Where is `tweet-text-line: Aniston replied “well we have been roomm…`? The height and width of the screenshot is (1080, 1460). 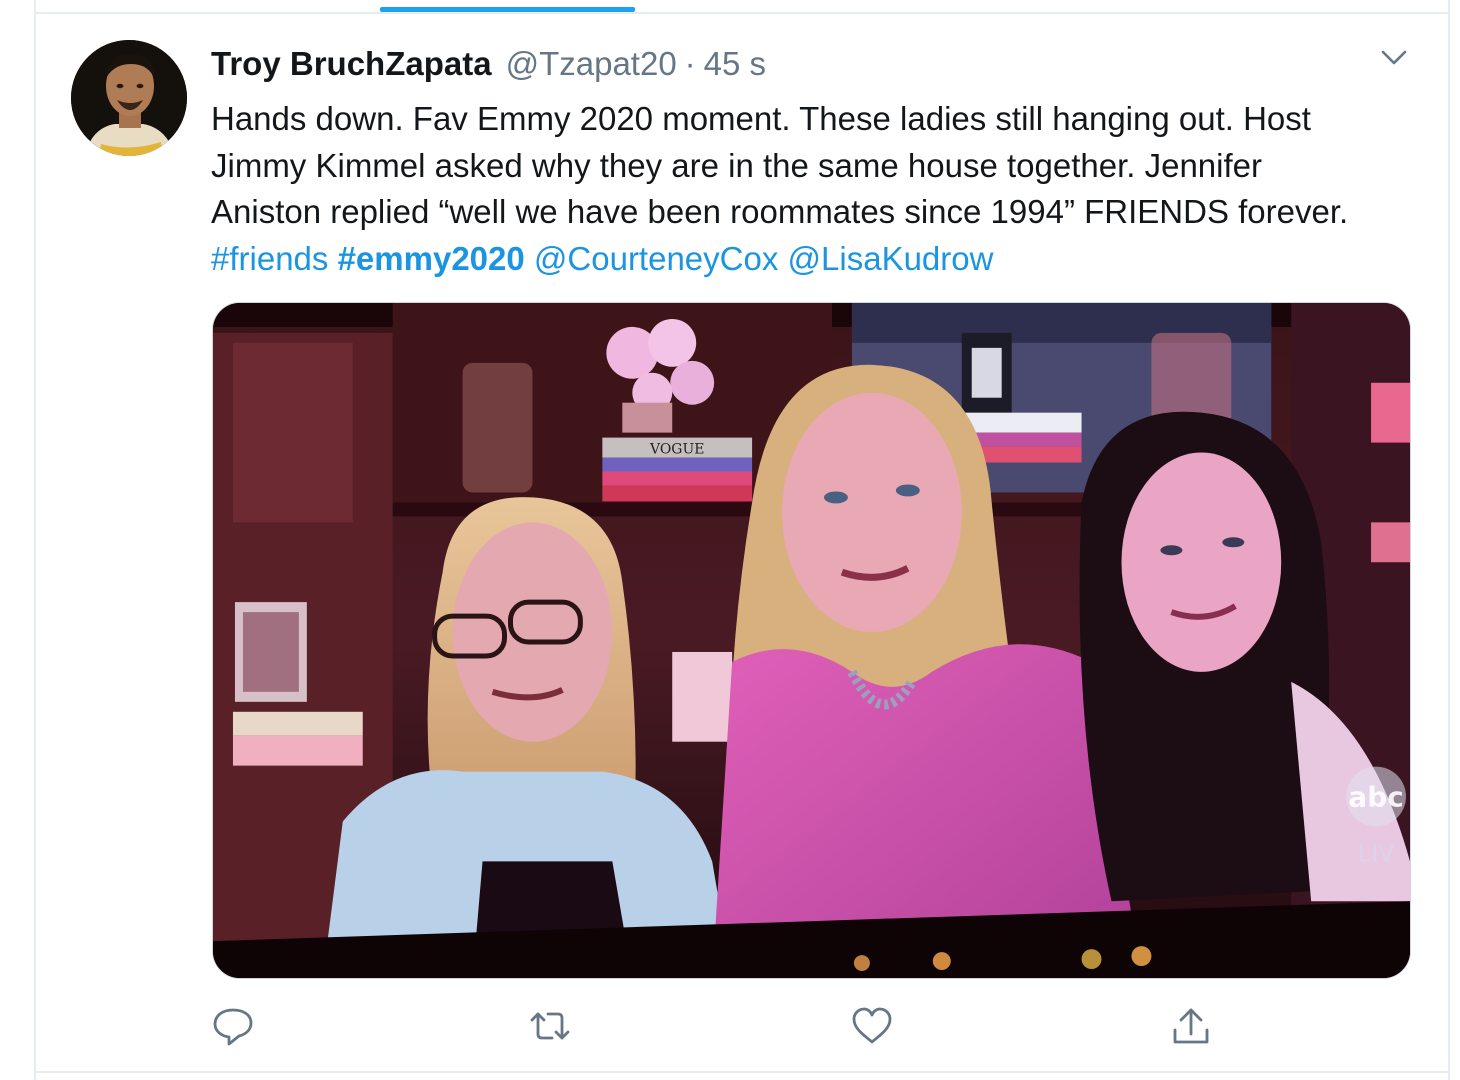 tweet-text-line: Aniston replied “well we have been roomm… is located at coordinates (780, 211).